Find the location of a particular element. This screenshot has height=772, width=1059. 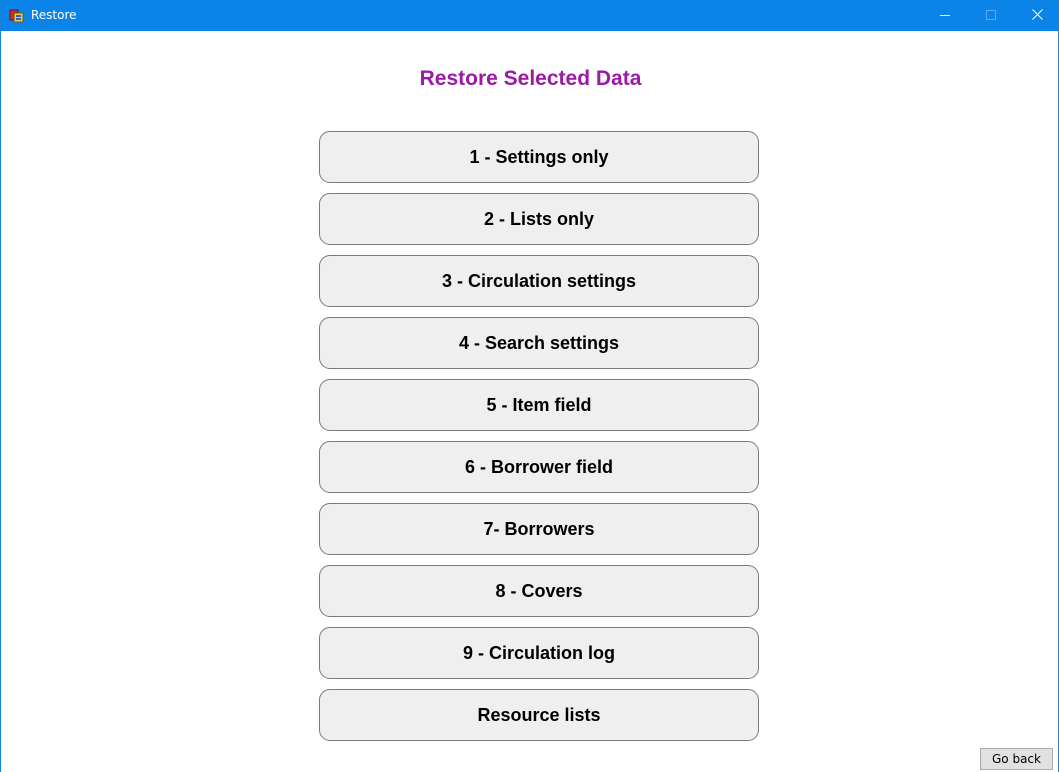

circulation-log-button: 9 - Circulation log is located at coordinates (539, 653).